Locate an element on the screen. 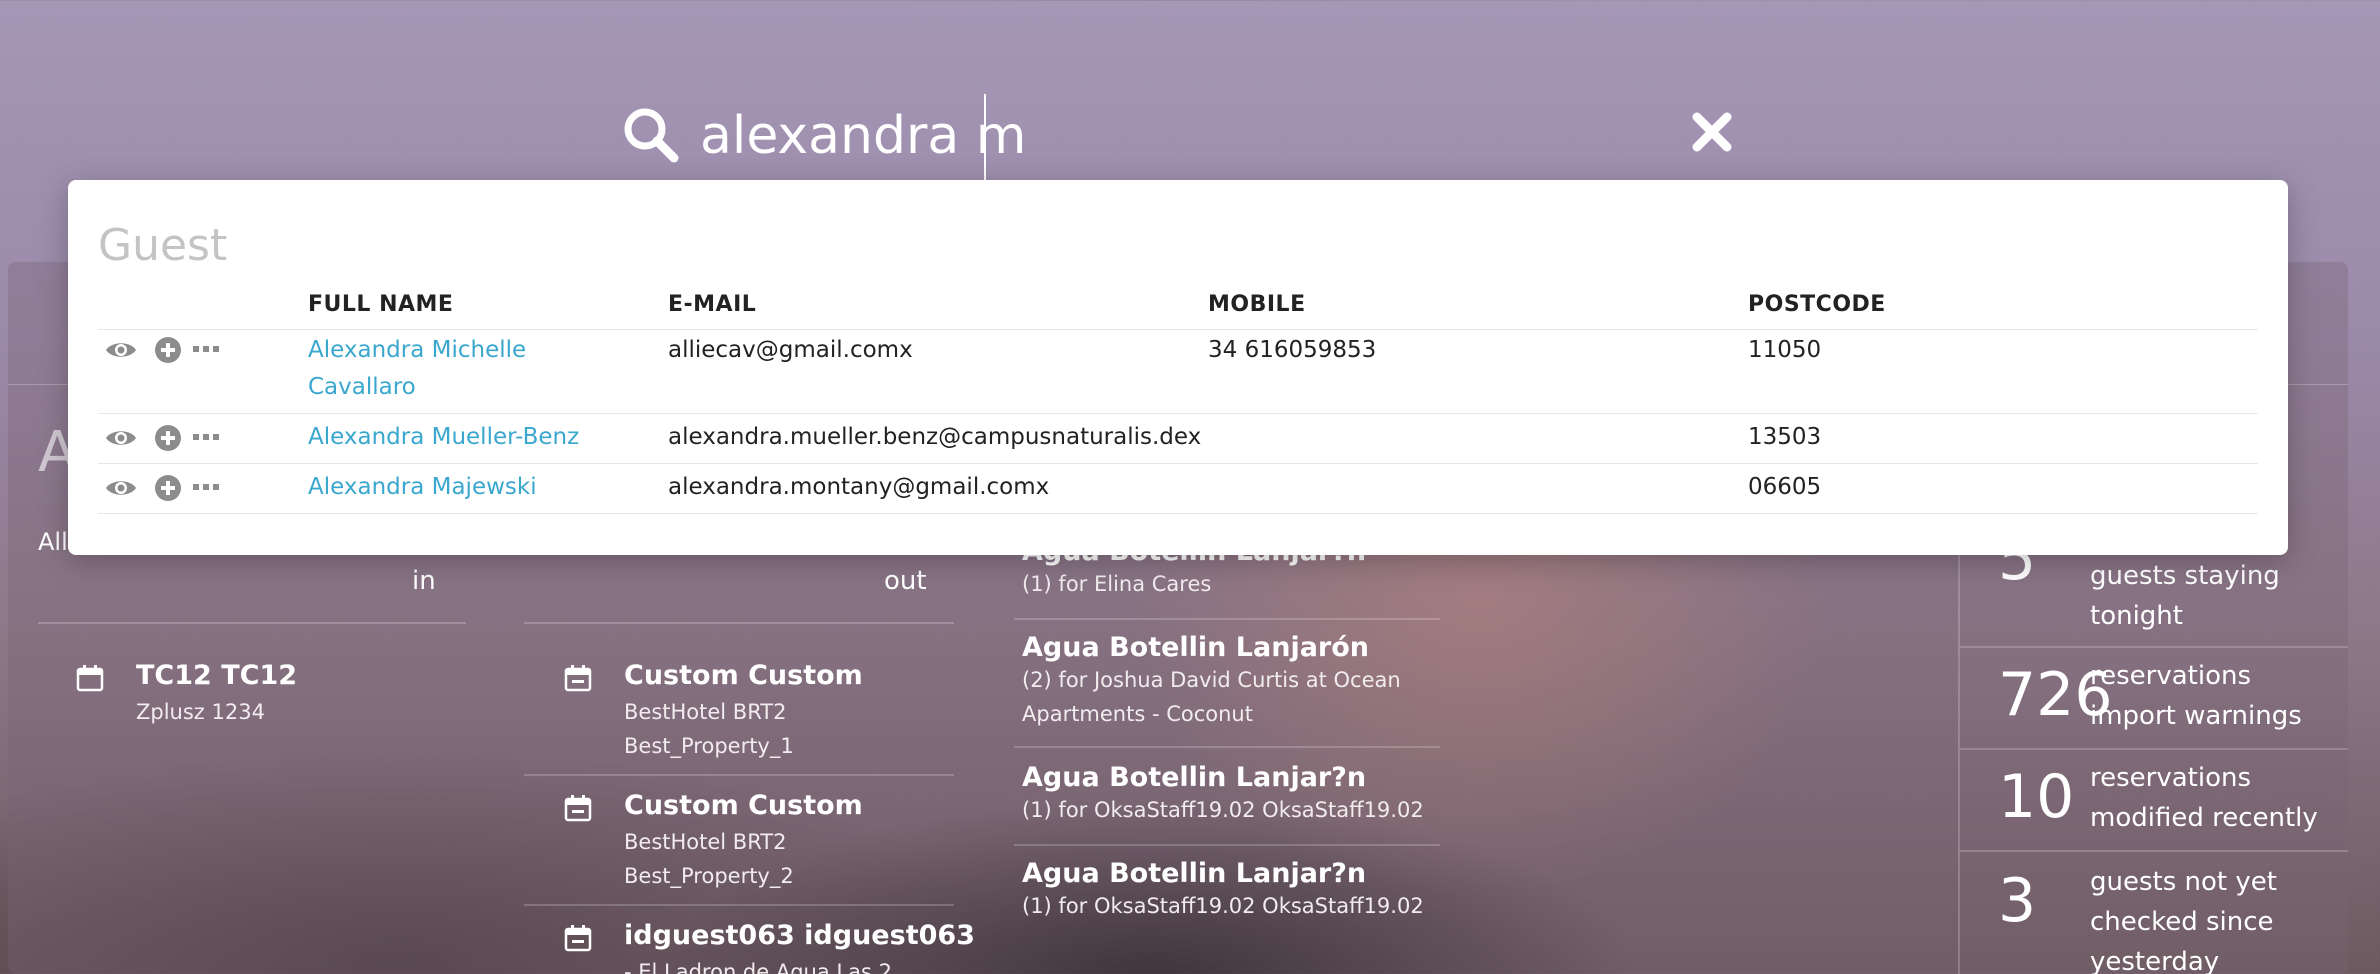 The width and height of the screenshot is (2380, 974). text-caret is located at coordinates (985, 137).